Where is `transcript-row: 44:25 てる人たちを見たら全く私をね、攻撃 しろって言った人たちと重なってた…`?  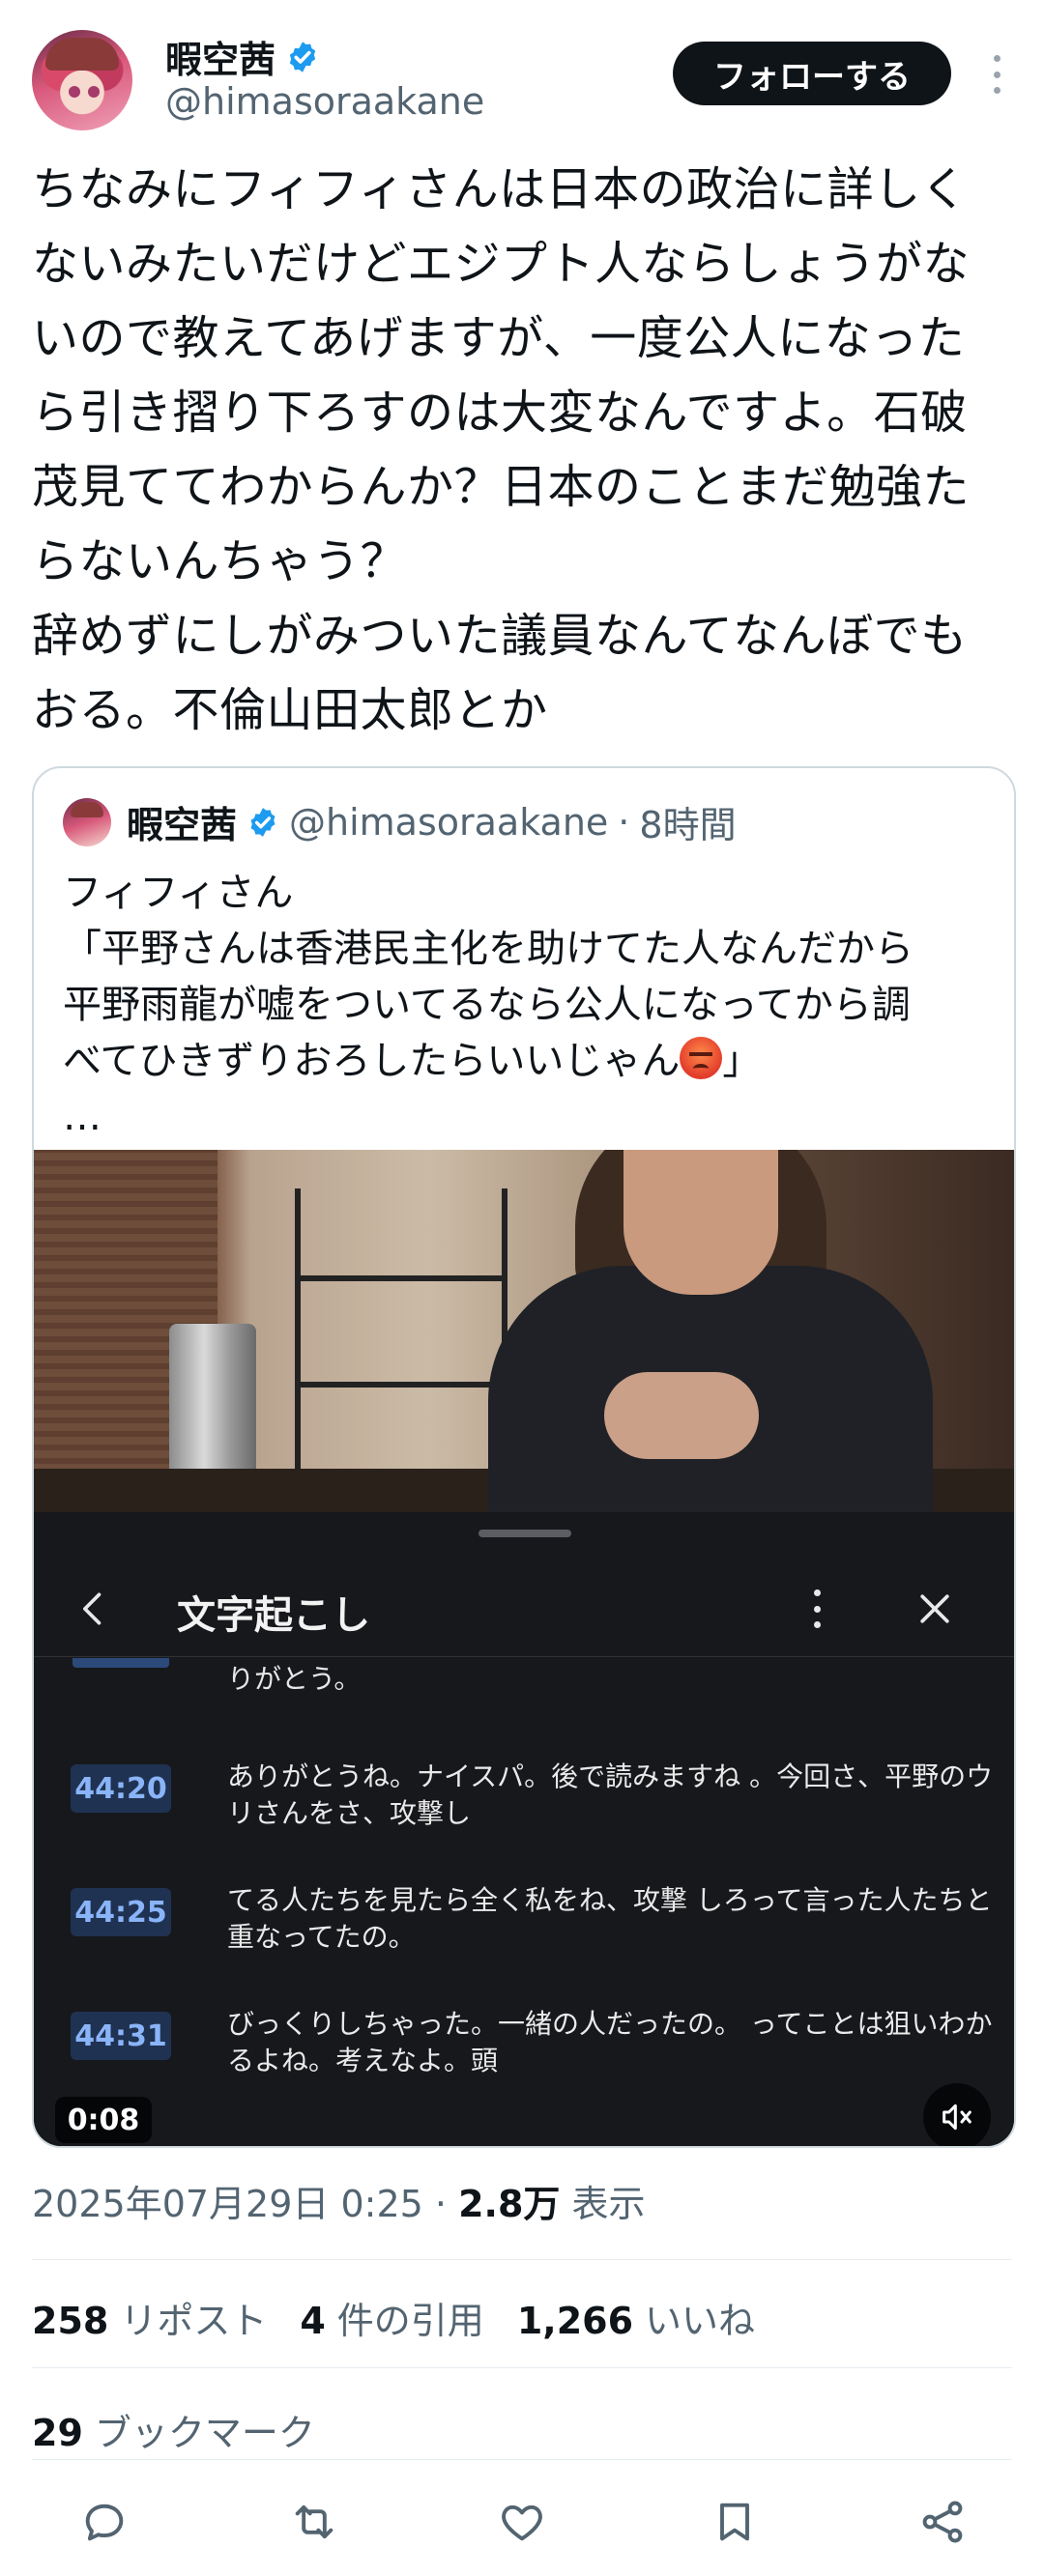 transcript-row: 44:25 てる人たちを見たら全く私をね、攻撃 しろって言った人たちと重なってた… is located at coordinates (524, 1936).